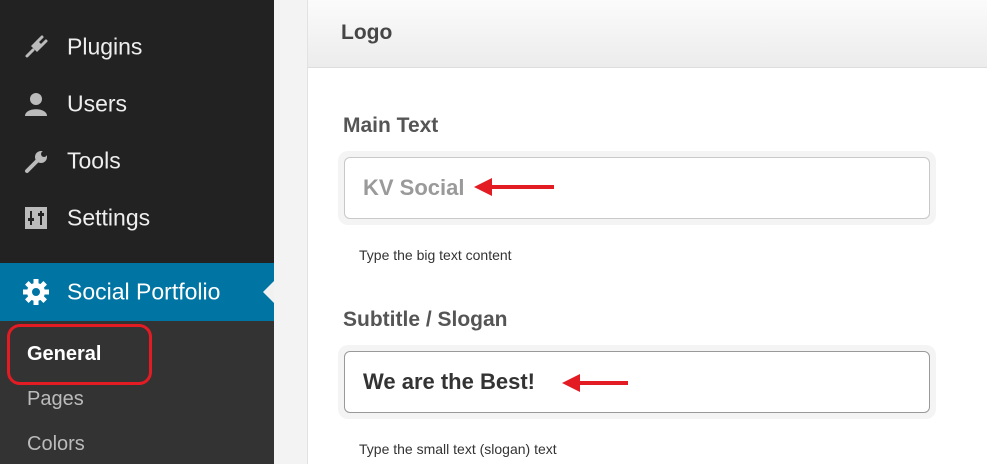  Describe the element at coordinates (458, 449) in the screenshot. I see `subtitle-helper: Type the small text (slogan) text` at that location.